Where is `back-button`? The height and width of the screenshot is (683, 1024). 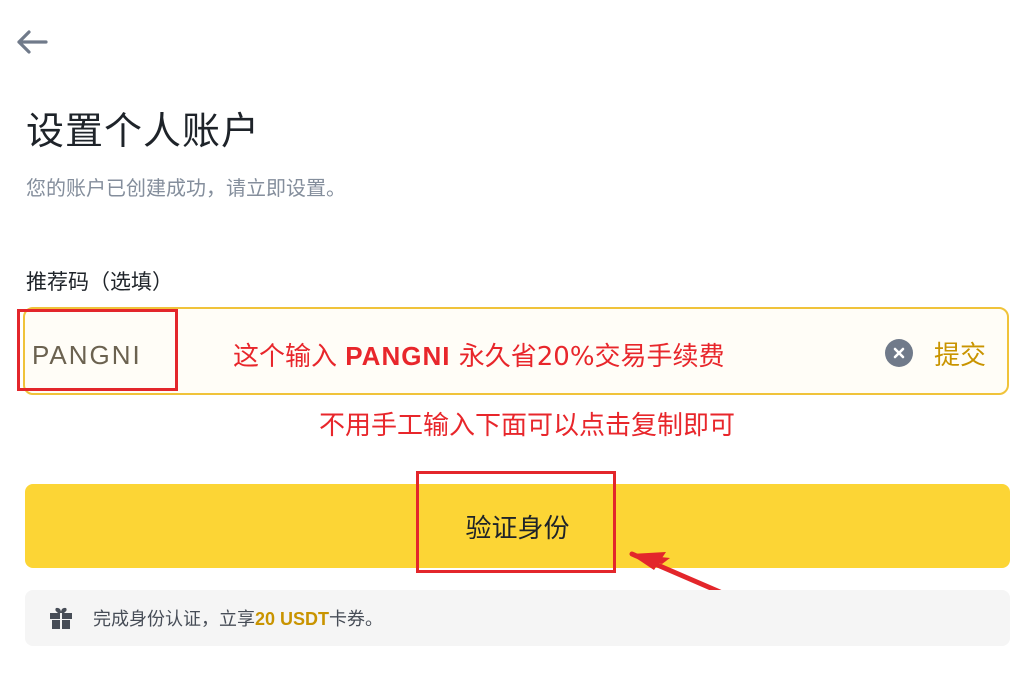
back-button is located at coordinates (32, 42).